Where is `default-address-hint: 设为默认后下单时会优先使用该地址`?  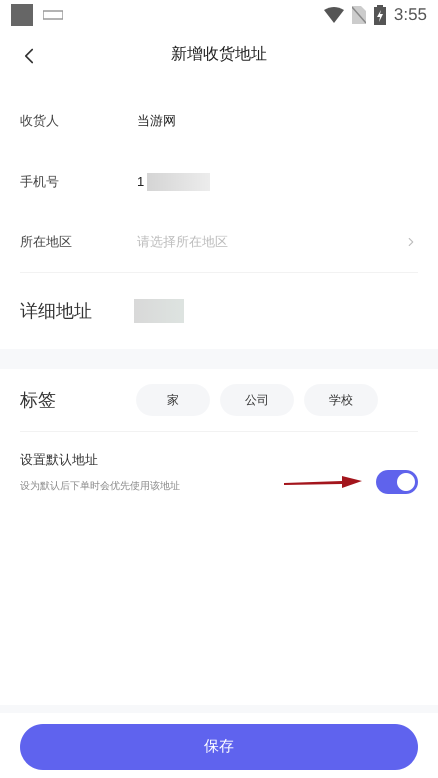
default-address-hint: 设为默认后下单时会优先使用该地址 is located at coordinates (100, 487).